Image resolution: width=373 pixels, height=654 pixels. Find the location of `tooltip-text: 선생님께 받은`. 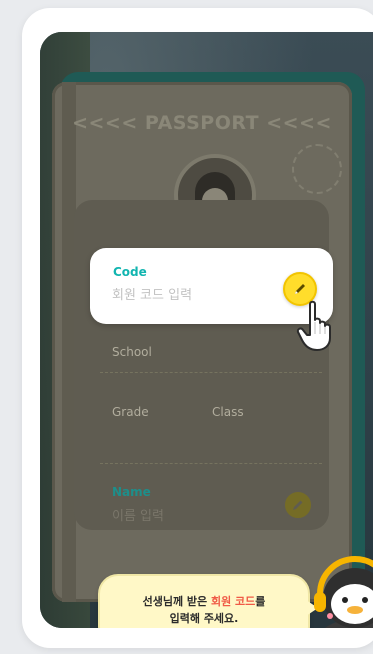

tooltip-text: 선생님께 받은 is located at coordinates (176, 601).